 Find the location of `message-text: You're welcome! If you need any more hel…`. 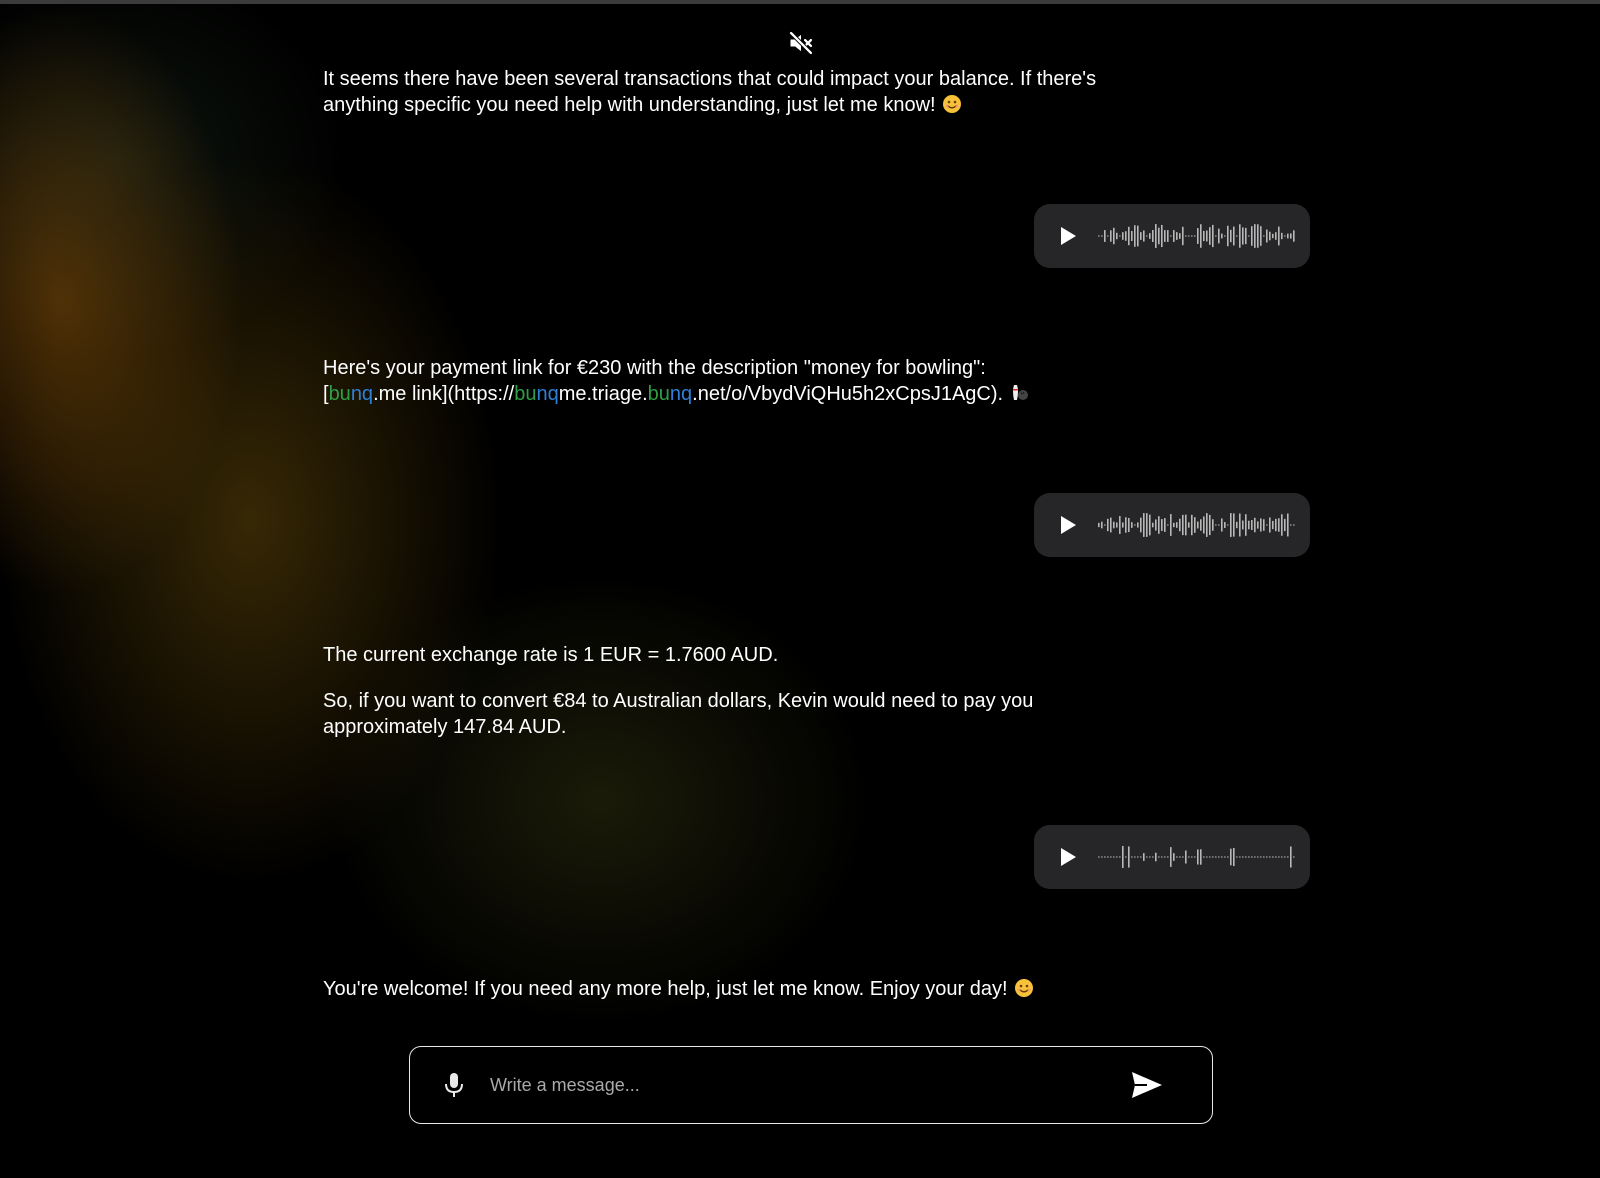

message-text: You're welcome! If you need any more hel… is located at coordinates (665, 989).